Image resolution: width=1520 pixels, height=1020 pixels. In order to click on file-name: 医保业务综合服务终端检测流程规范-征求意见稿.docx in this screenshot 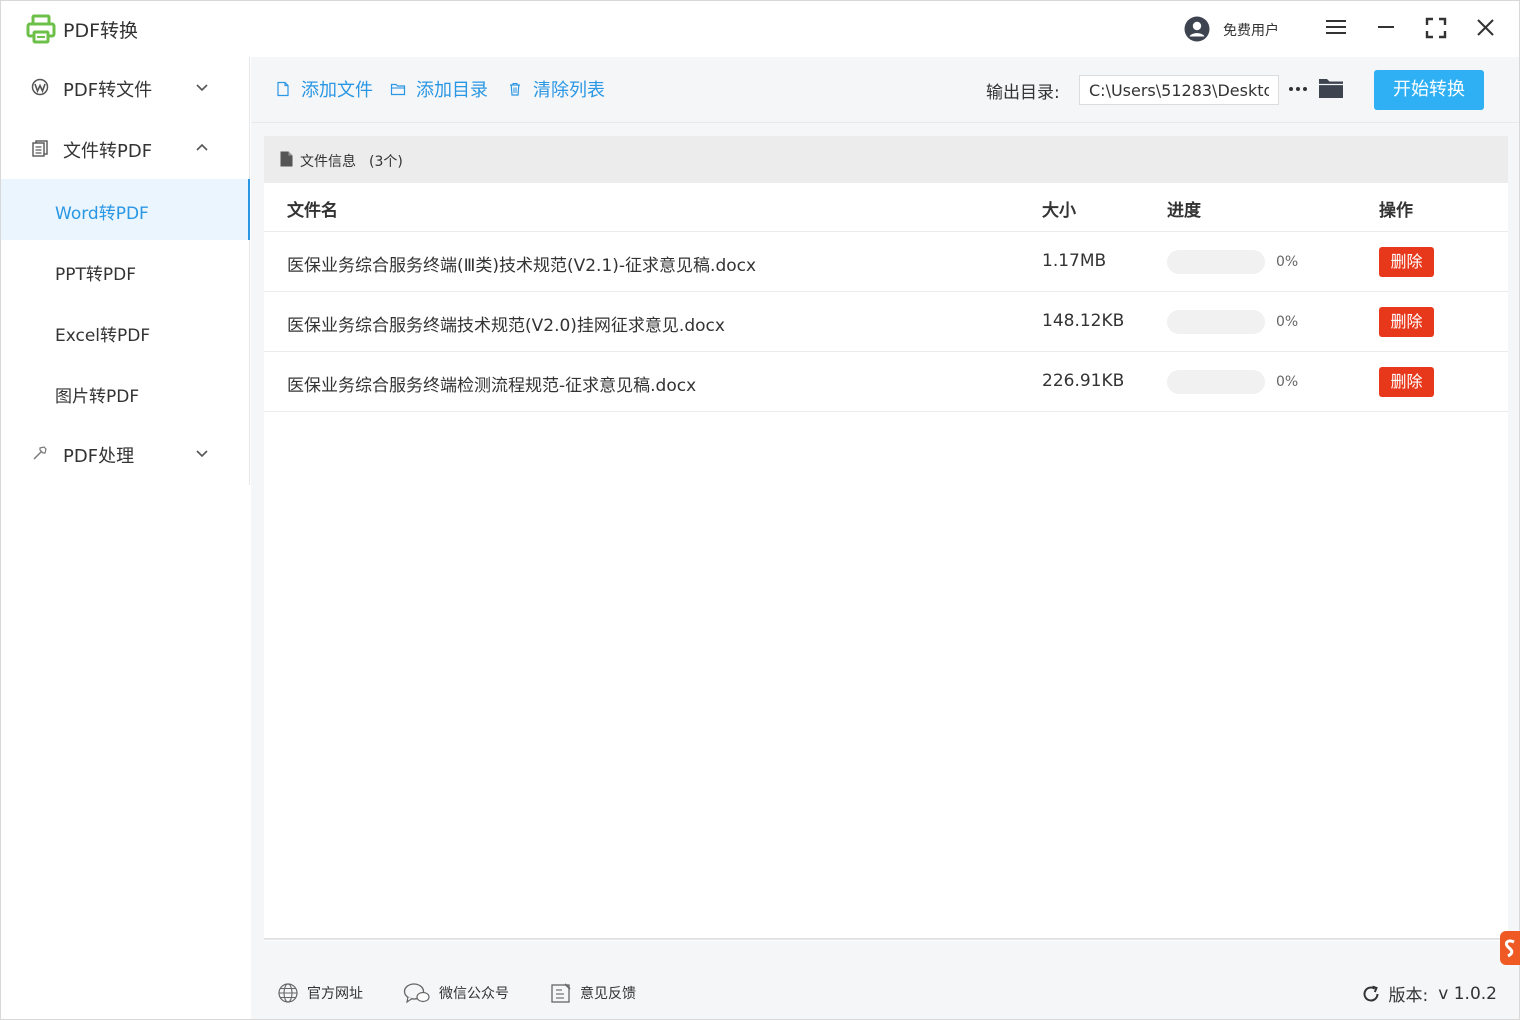, I will do `click(492, 386)`.